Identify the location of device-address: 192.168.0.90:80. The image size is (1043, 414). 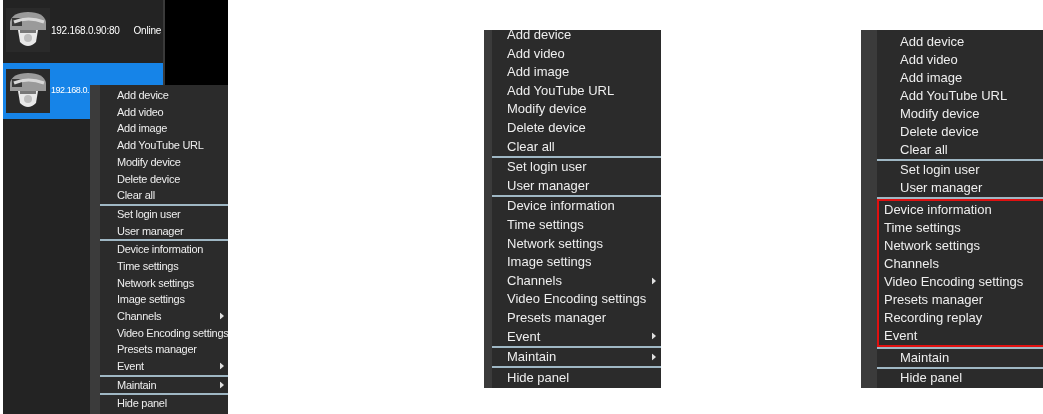
(85, 30).